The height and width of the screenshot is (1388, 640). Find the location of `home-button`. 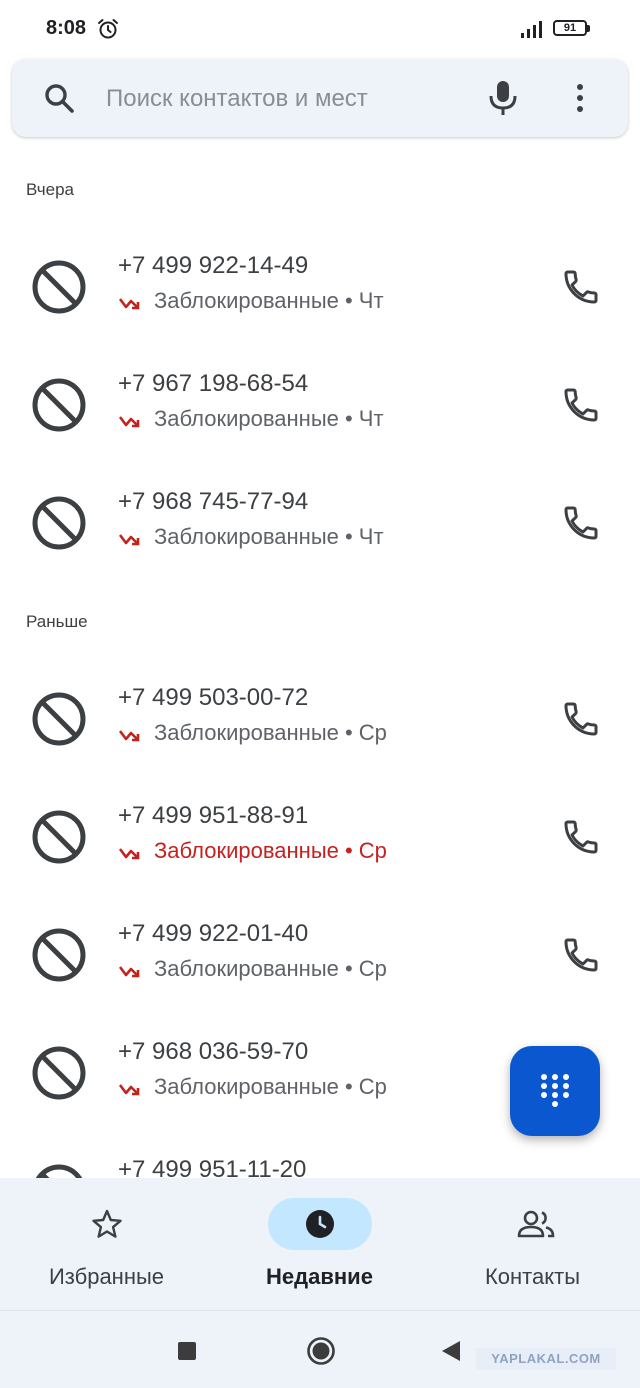

home-button is located at coordinates (321, 1351).